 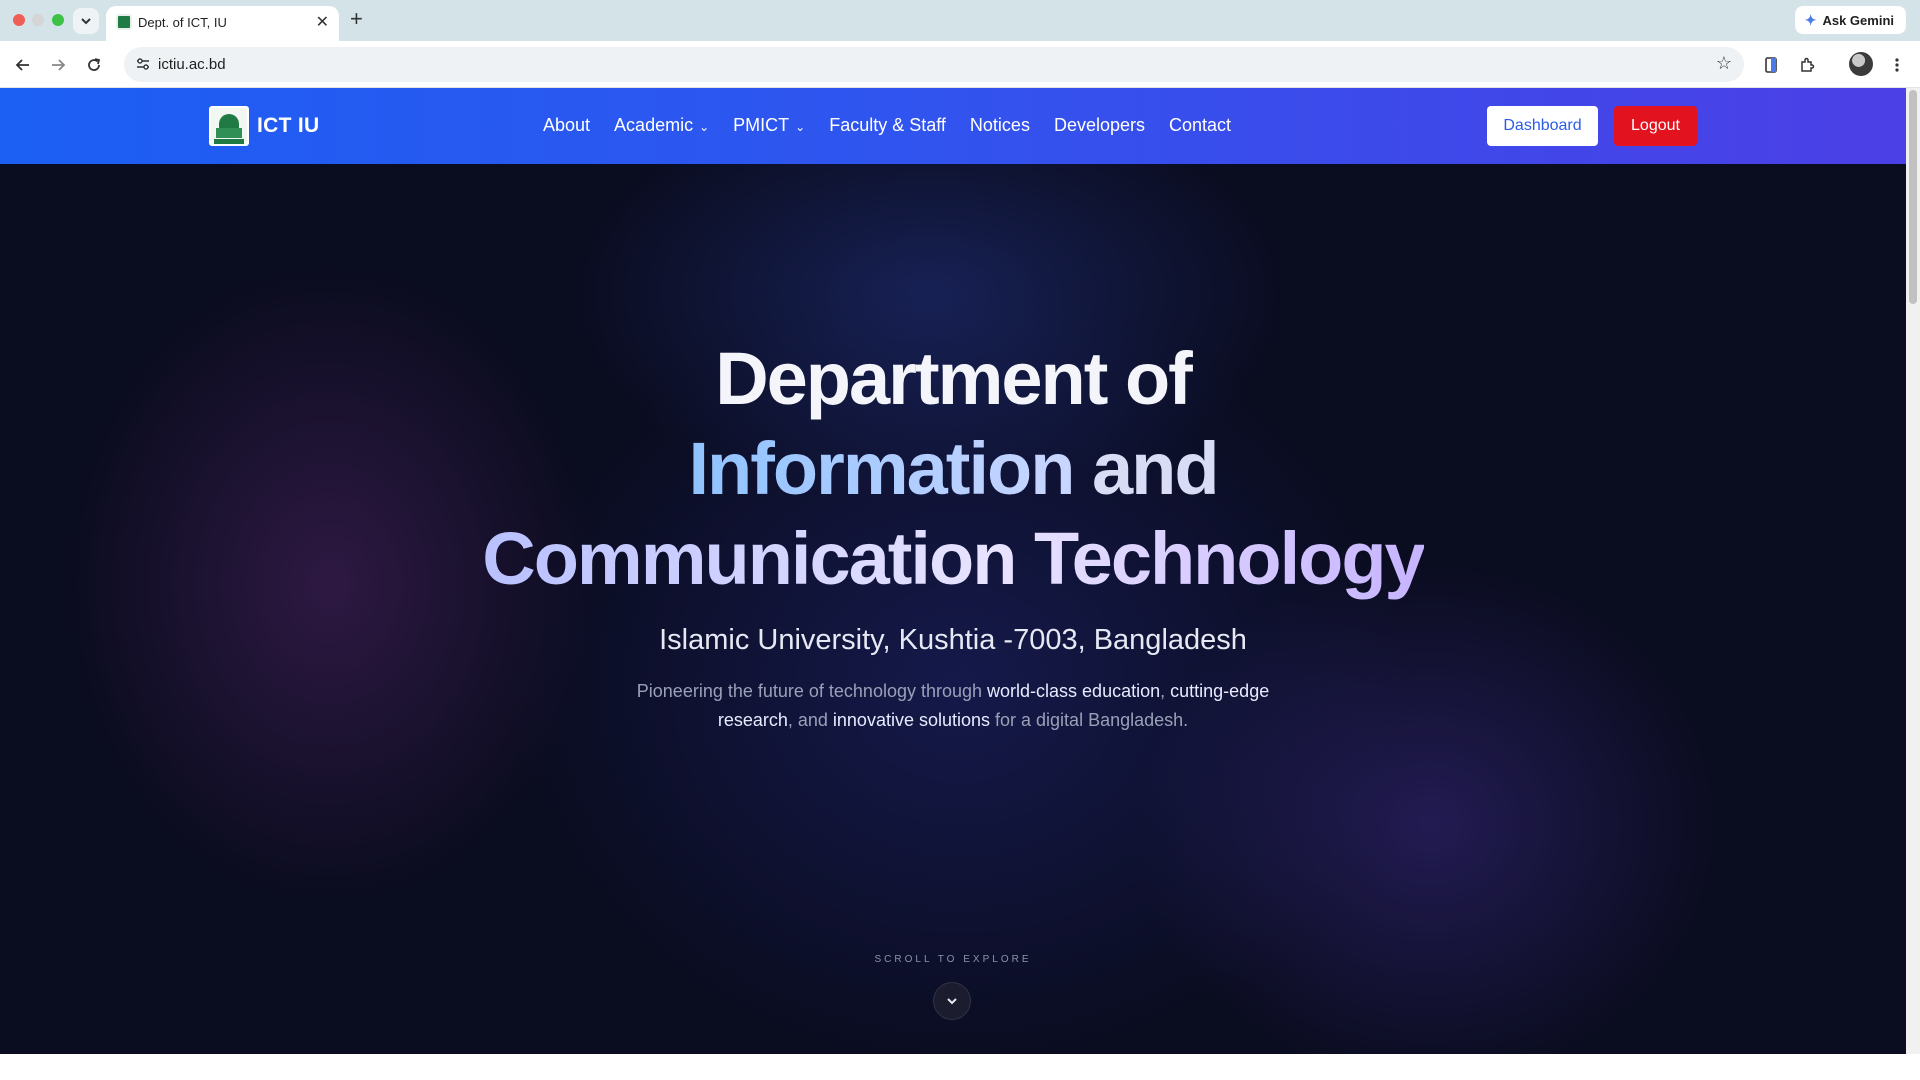 I want to click on scroll-down-button, so click(x=952, y=1001).